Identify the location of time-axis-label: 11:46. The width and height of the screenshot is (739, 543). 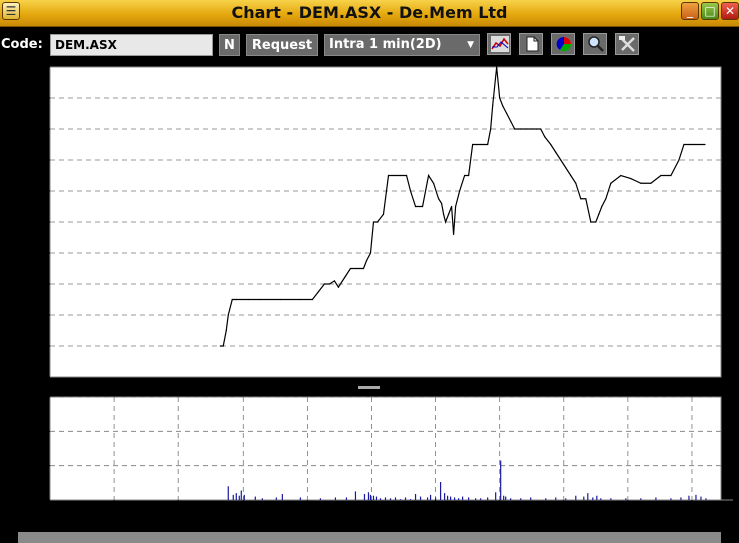
(646, 515).